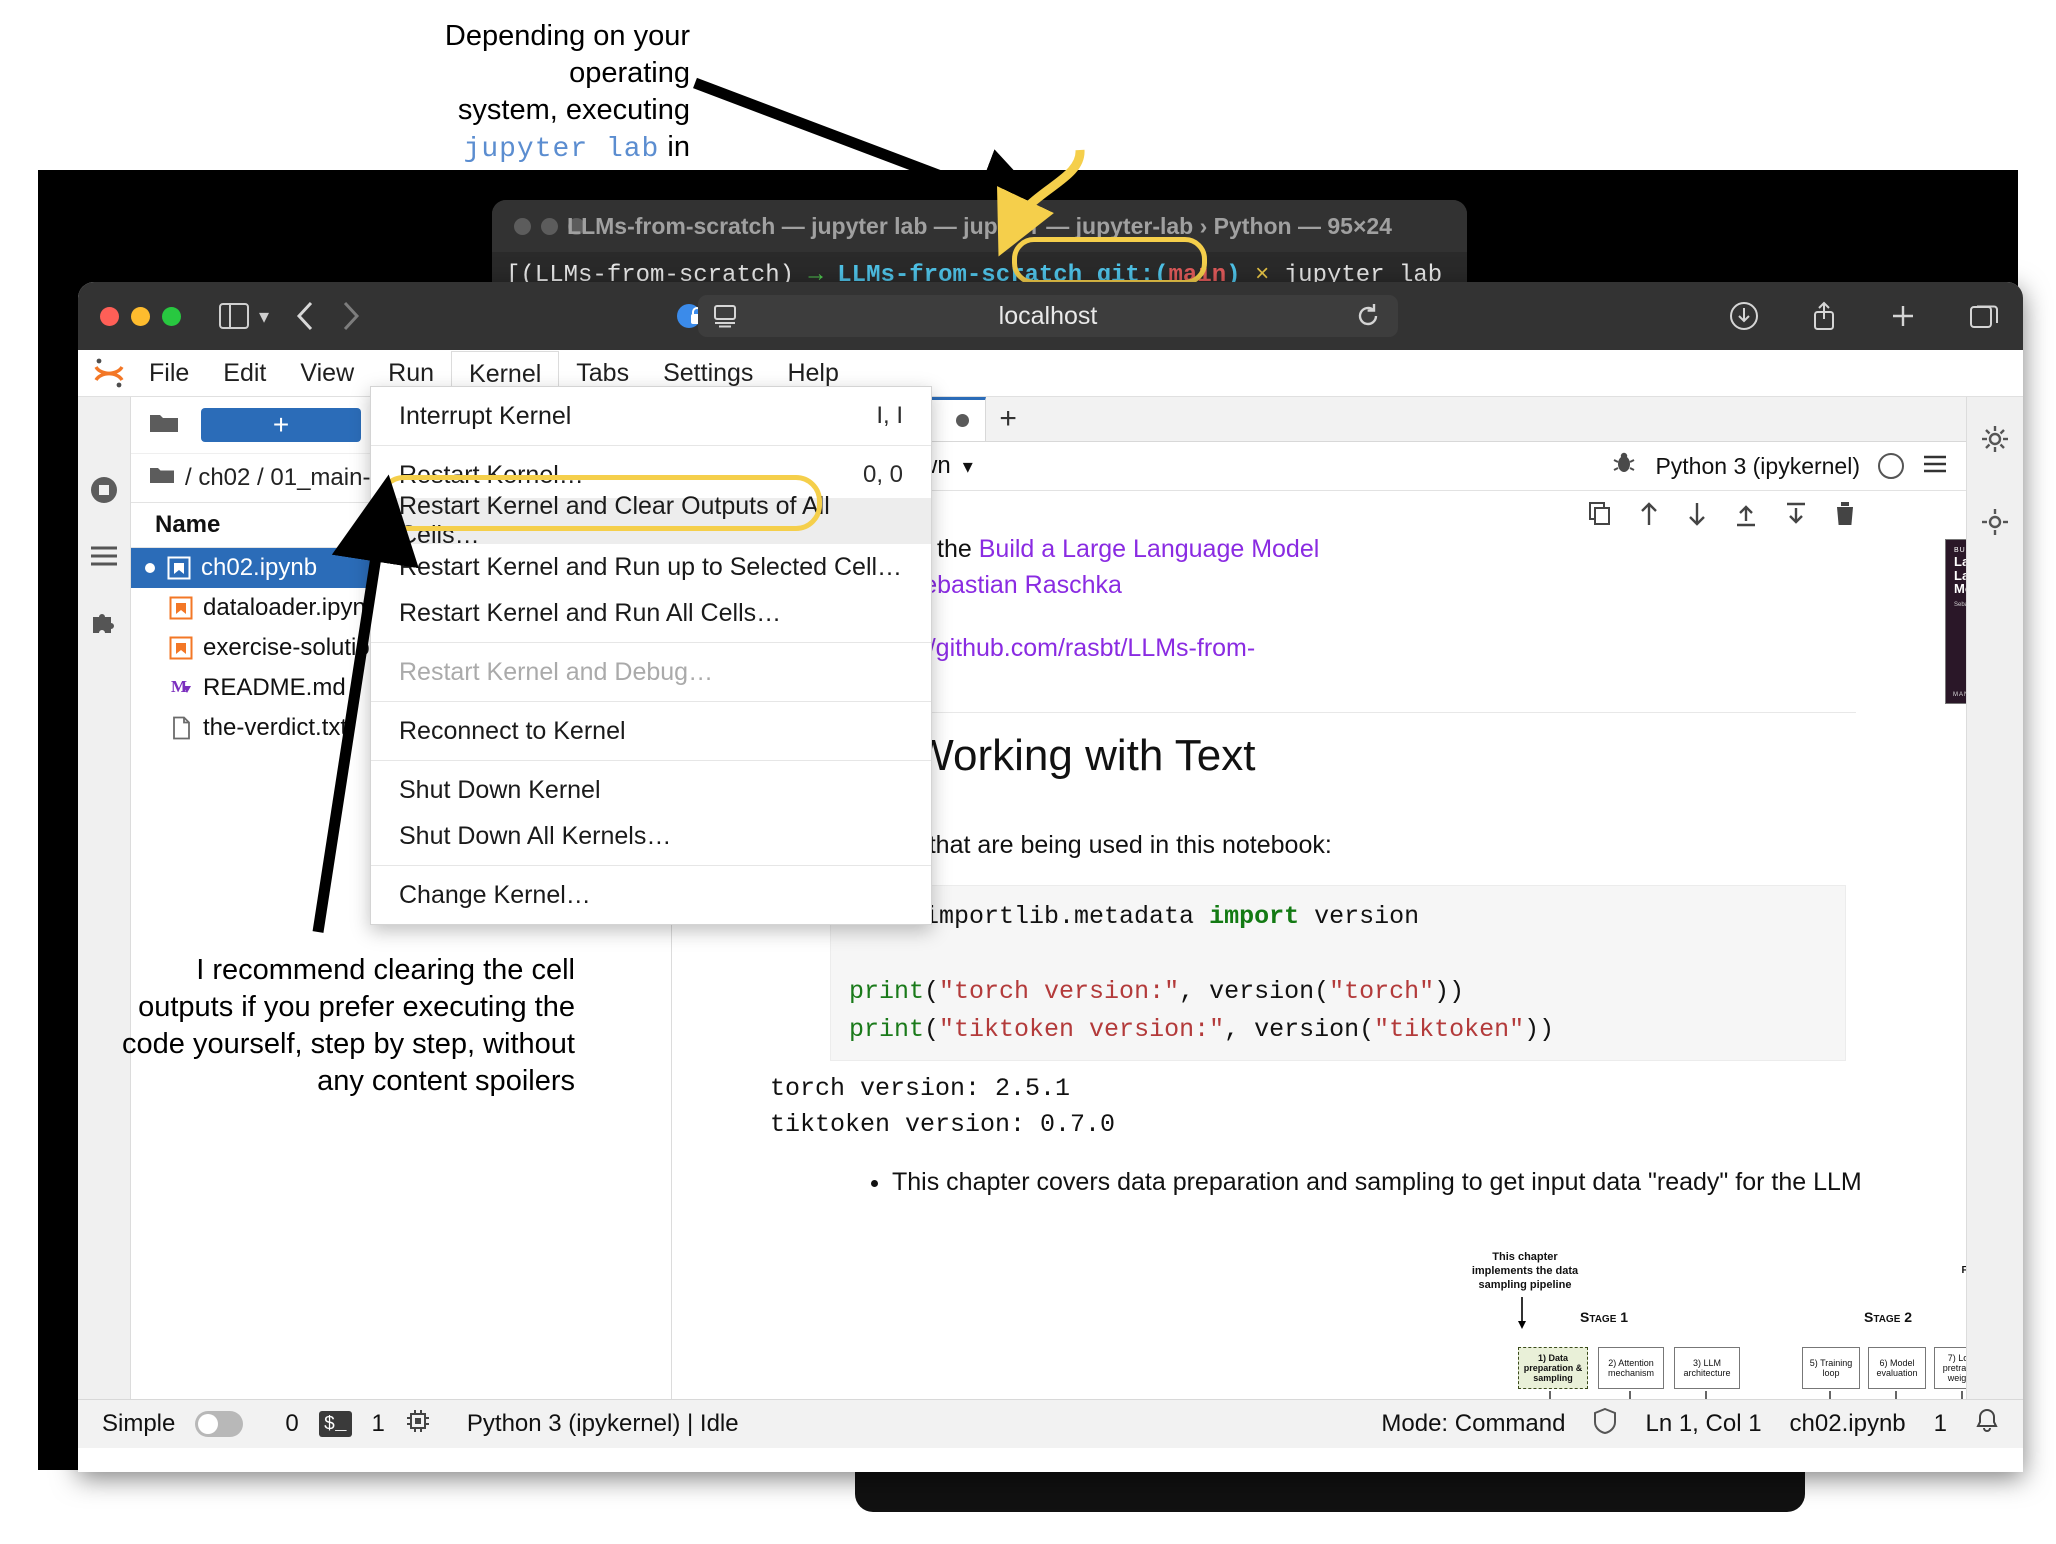 The image size is (2056, 1544). What do you see at coordinates (920, 1088) in the screenshot?
I see `output-line-1: torch version: 2.5.1` at bounding box center [920, 1088].